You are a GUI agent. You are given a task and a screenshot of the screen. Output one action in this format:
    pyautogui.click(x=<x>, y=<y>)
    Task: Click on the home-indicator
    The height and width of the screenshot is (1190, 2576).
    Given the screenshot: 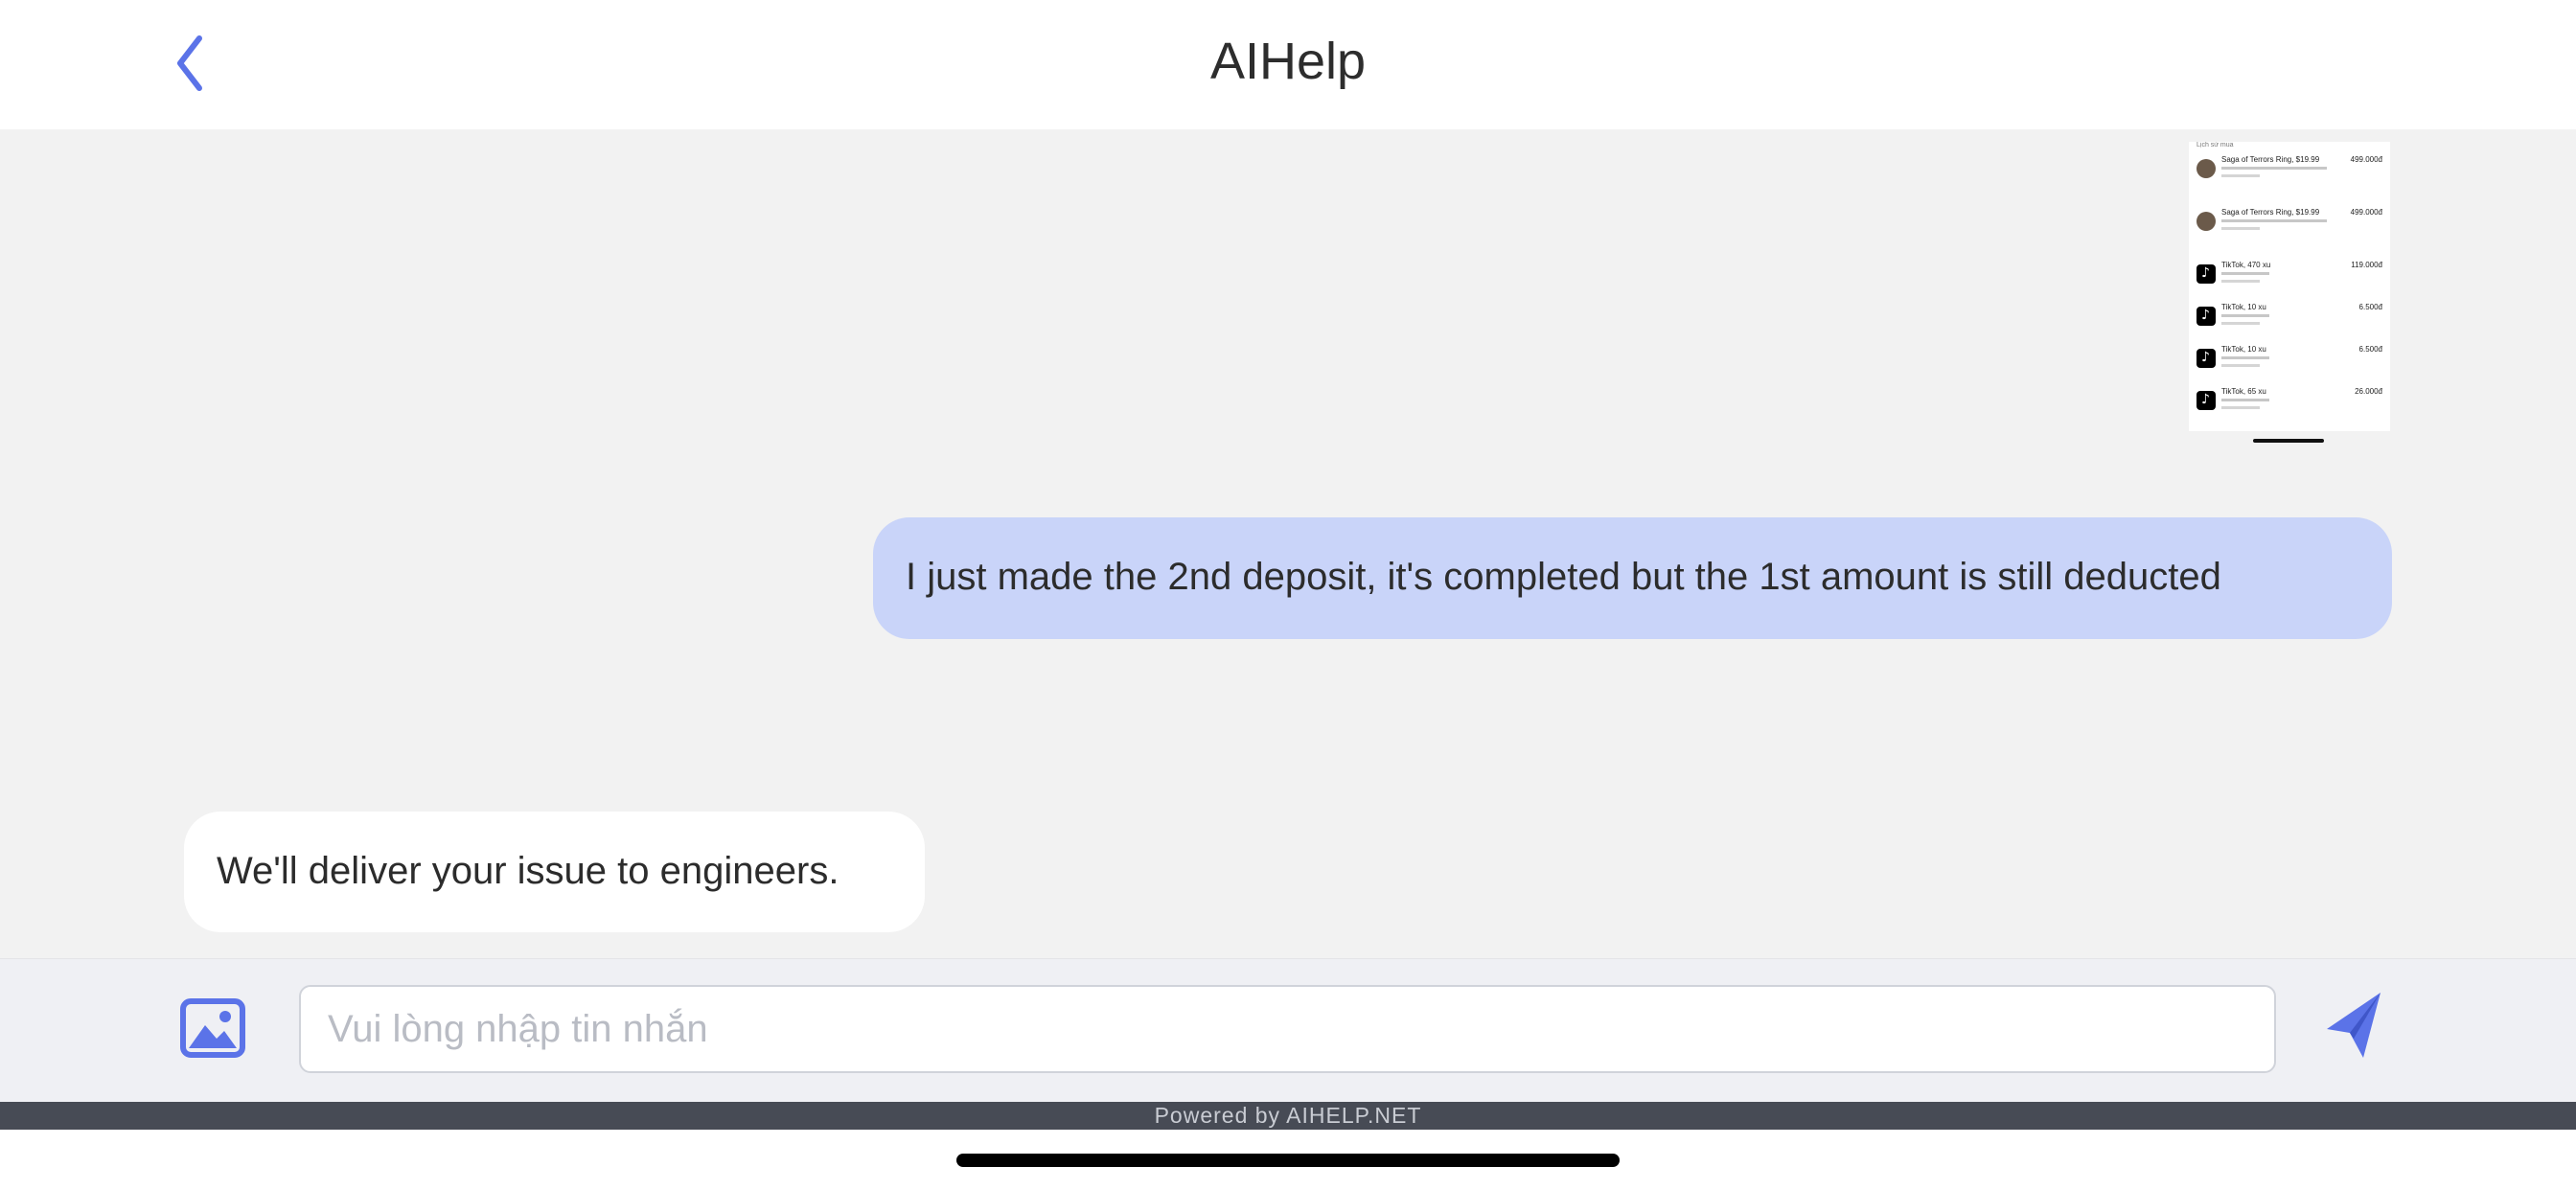 What is the action you would take?
    pyautogui.click(x=1288, y=1161)
    